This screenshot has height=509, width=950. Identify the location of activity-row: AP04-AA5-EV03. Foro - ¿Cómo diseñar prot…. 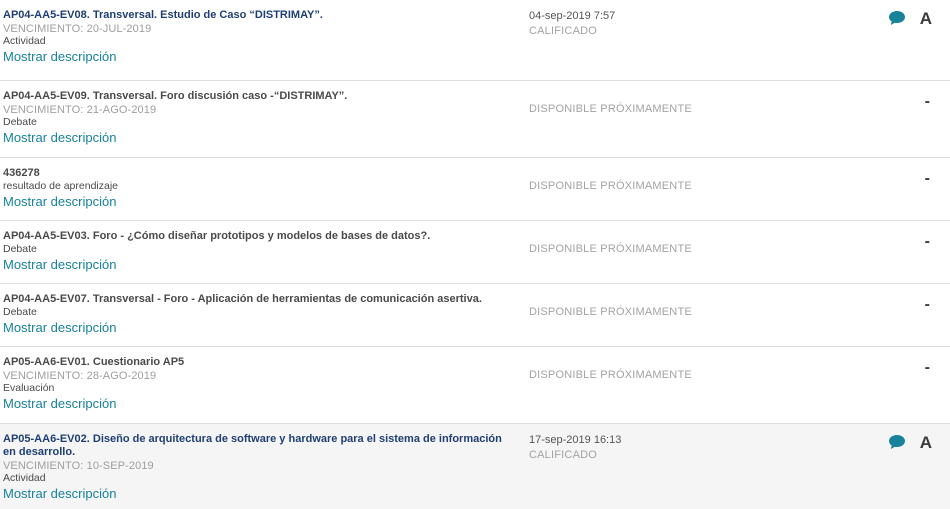
(475, 252).